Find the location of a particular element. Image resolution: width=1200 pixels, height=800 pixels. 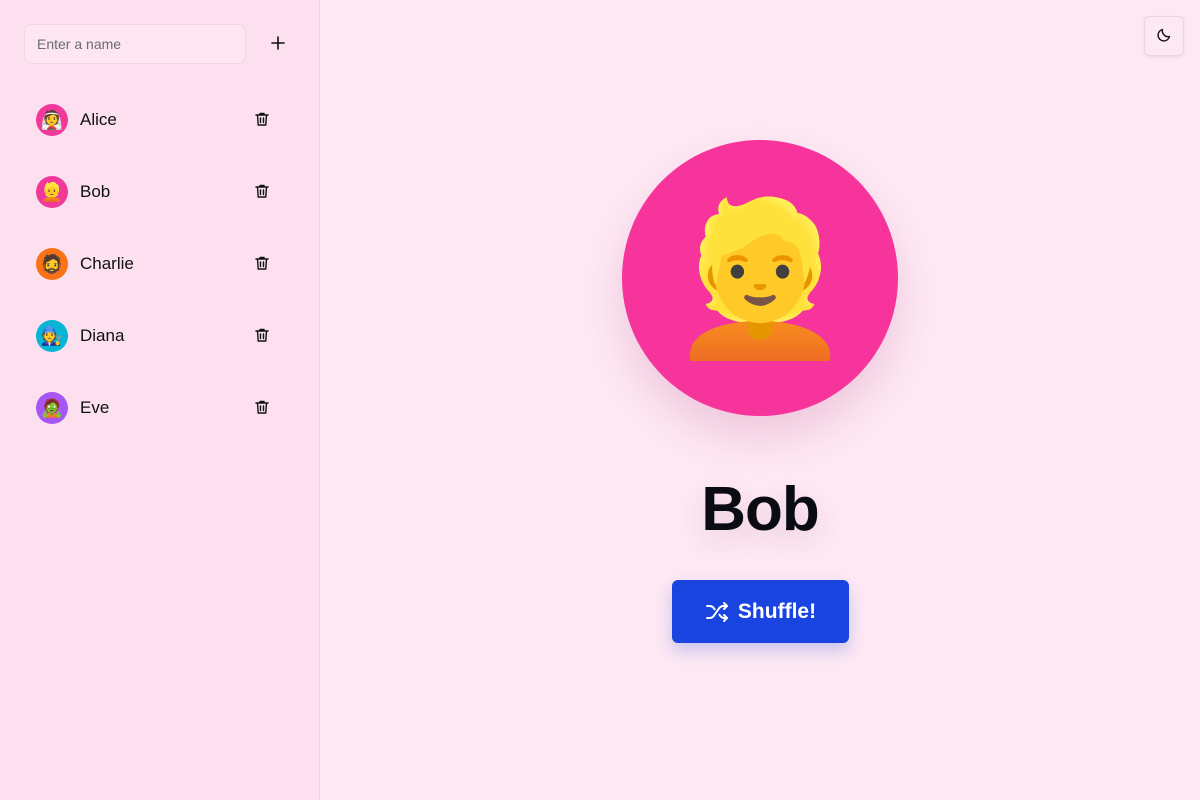

selected-avatar: 👱 is located at coordinates (760, 278).